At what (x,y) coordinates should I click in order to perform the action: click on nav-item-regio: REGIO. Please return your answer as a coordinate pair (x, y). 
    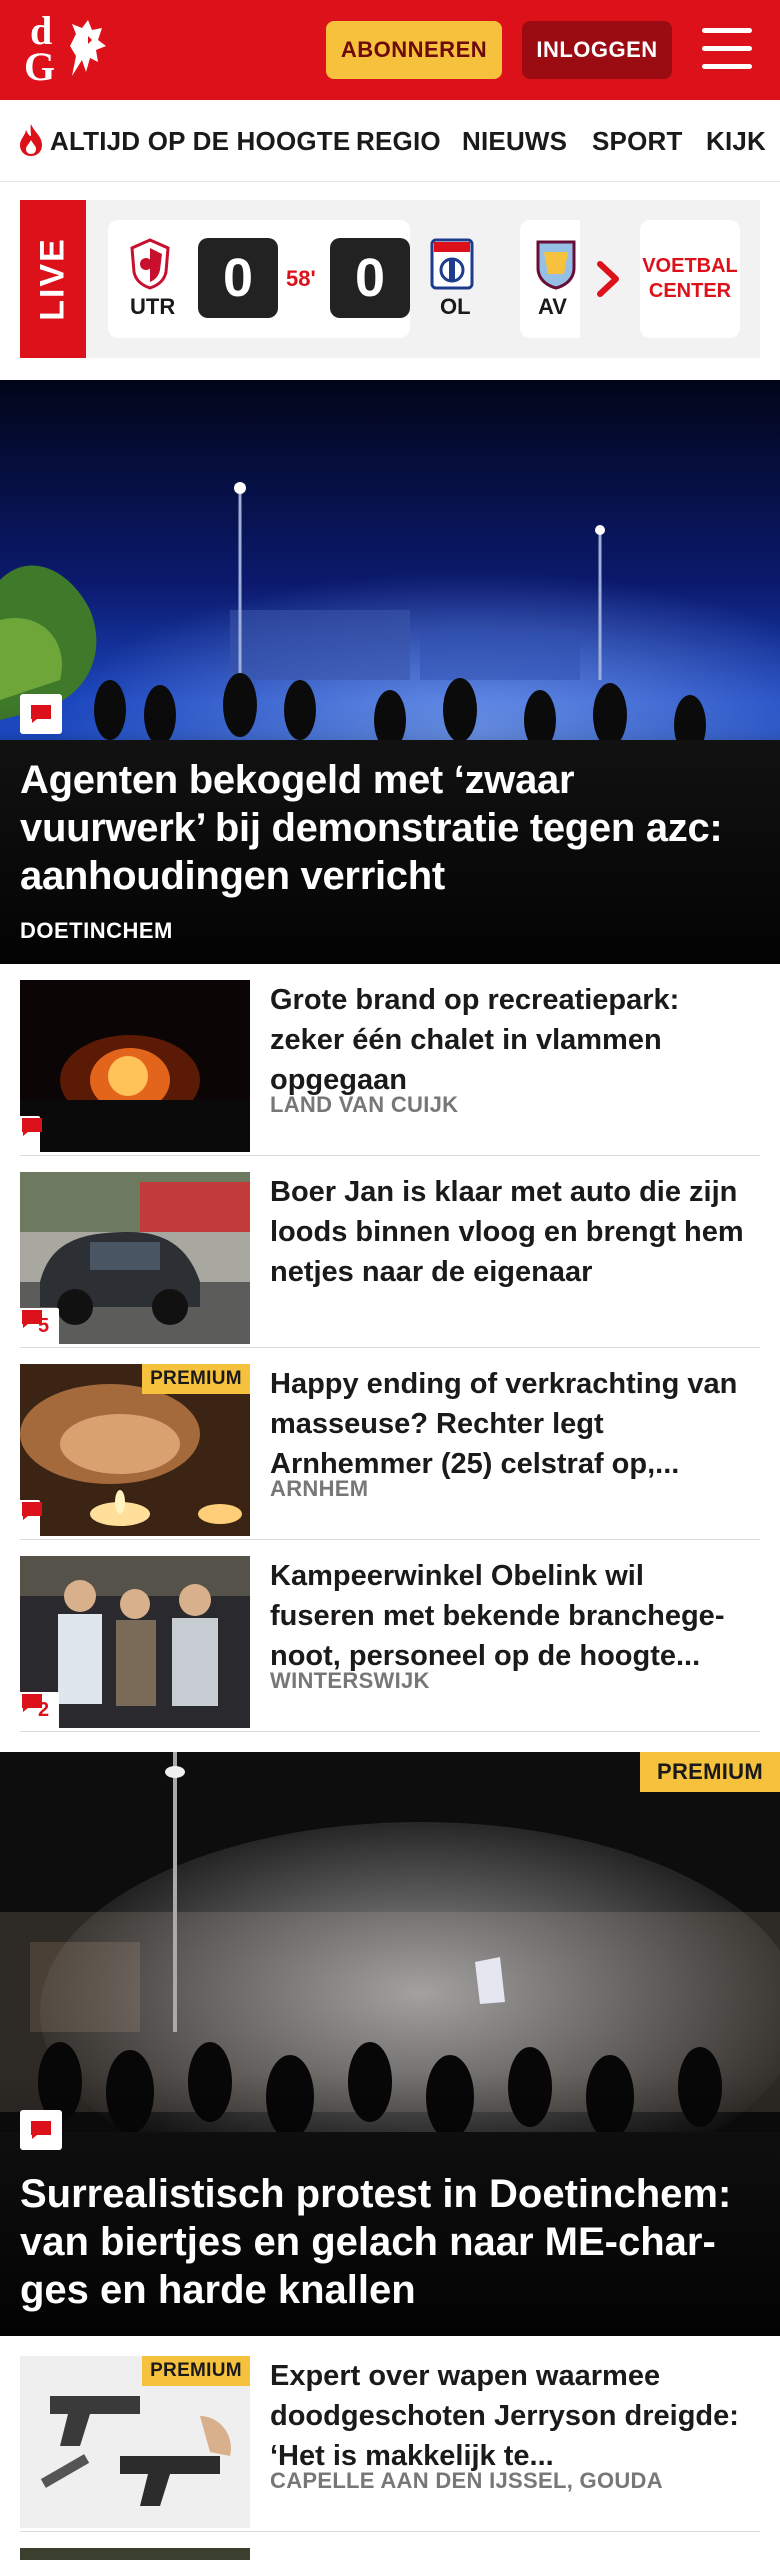
    Looking at the image, I should click on (398, 141).